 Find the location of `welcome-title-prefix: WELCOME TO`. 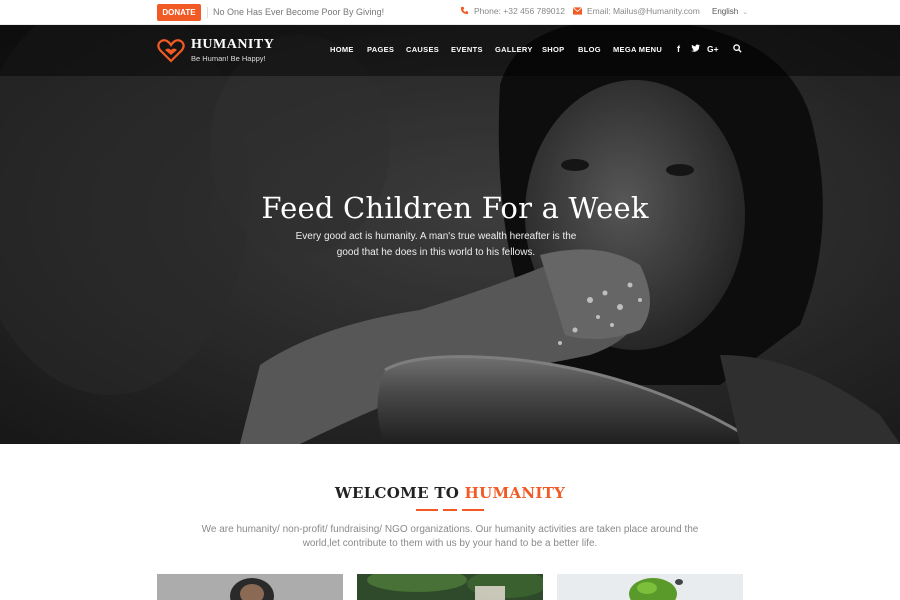

welcome-title-prefix: WELCOME TO is located at coordinates (399, 493).